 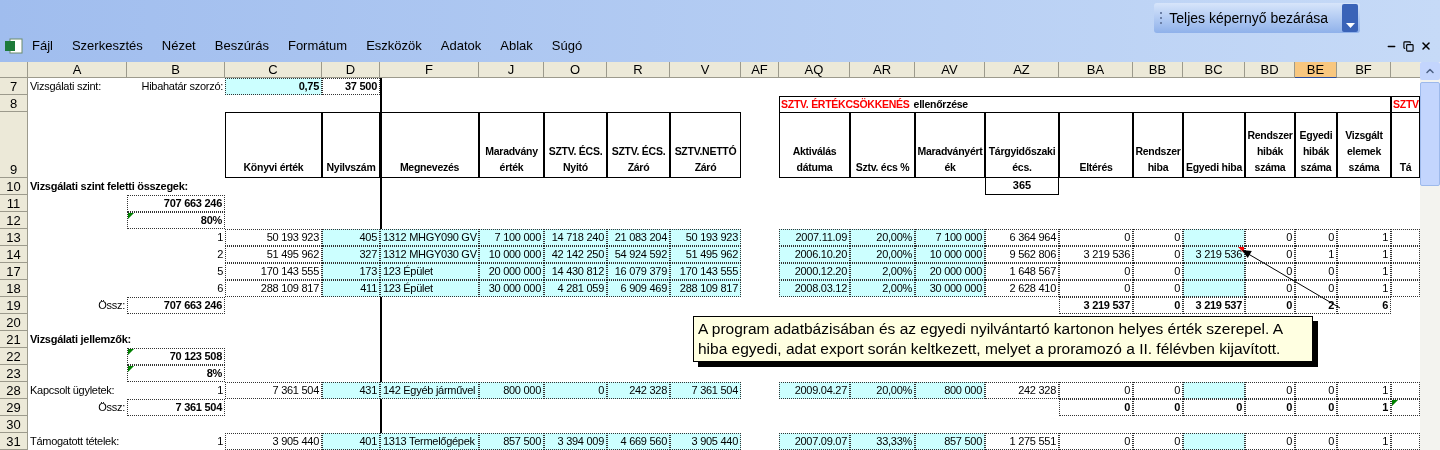 What do you see at coordinates (705, 288) in the screenshot?
I see `table-cell: 288 109 817` at bounding box center [705, 288].